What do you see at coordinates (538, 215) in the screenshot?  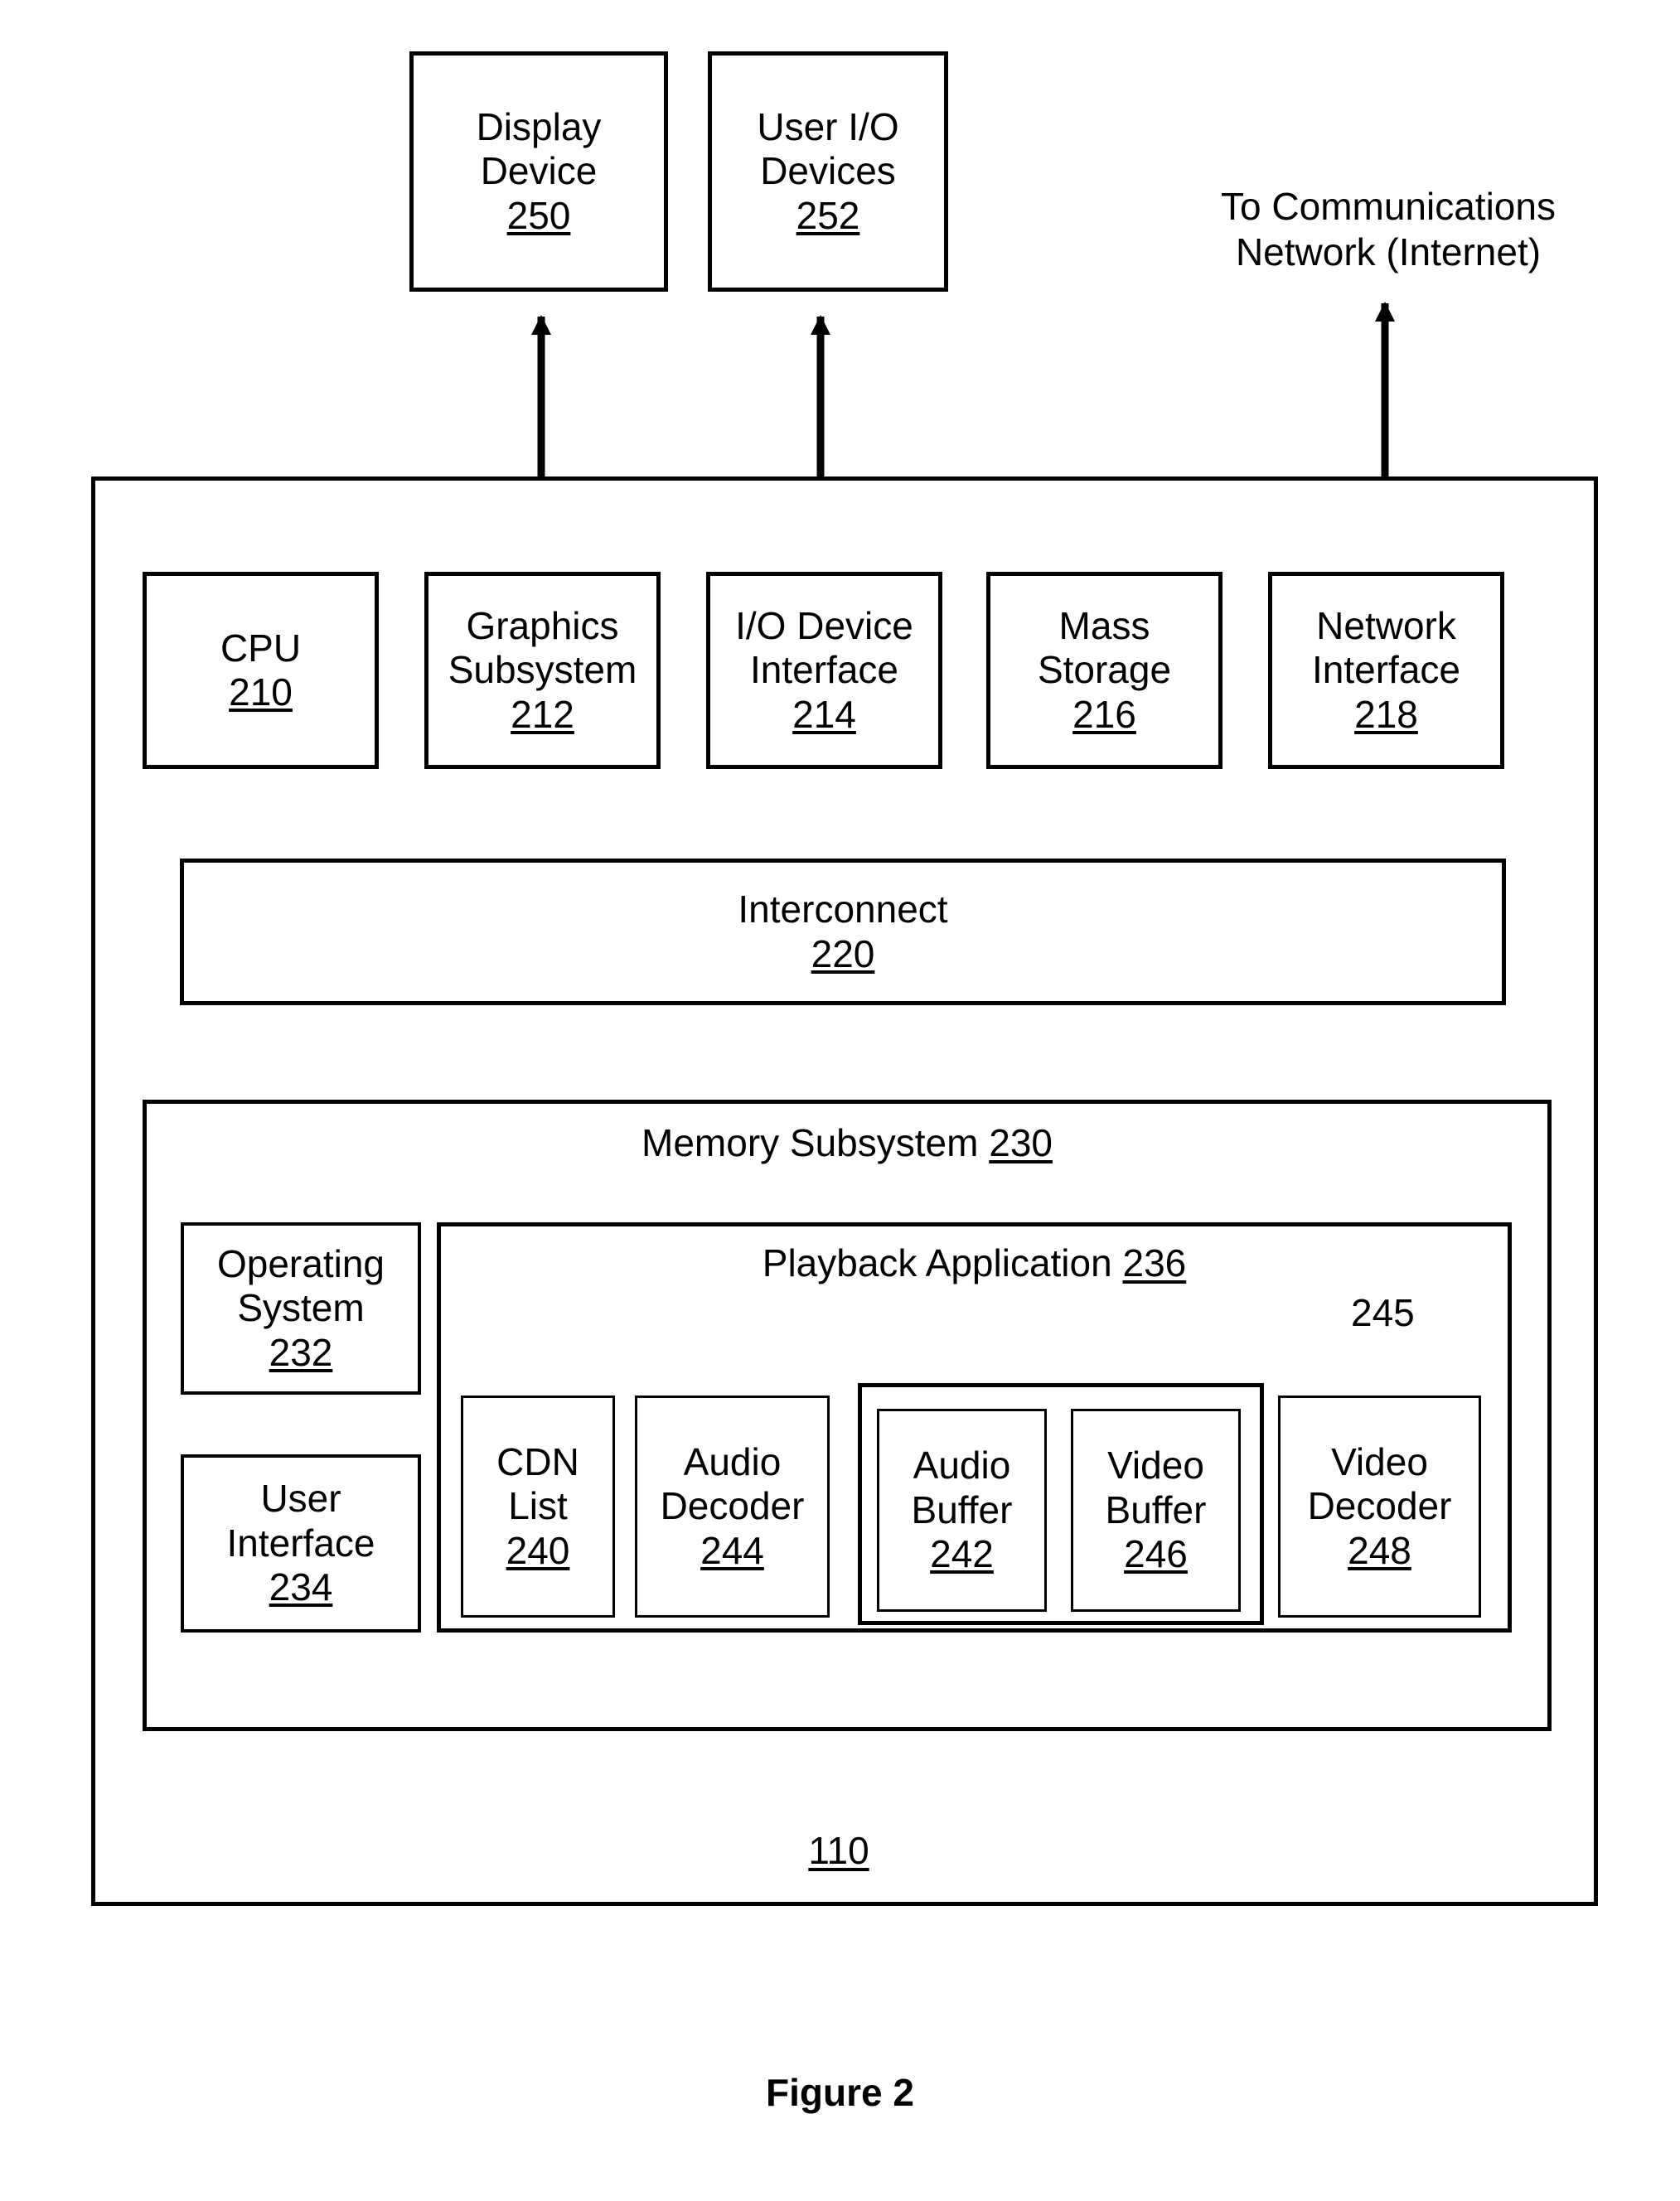 I see `display-device-ref: 250` at bounding box center [538, 215].